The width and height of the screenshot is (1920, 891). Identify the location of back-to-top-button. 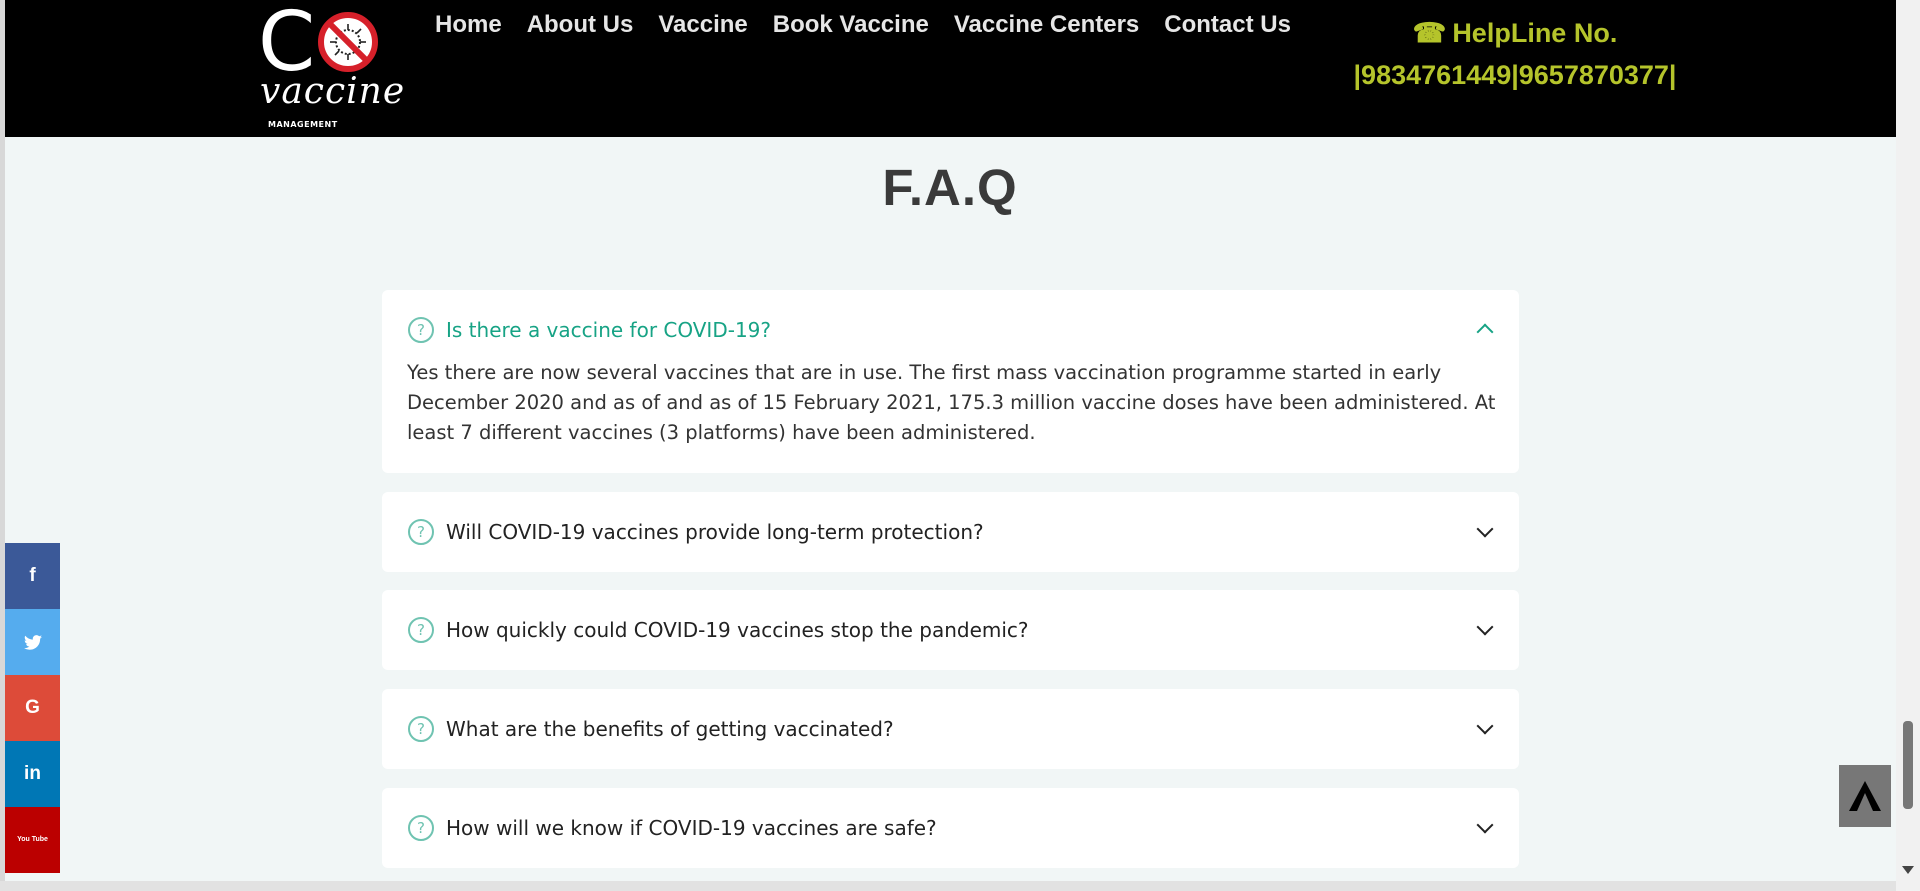
(1865, 796).